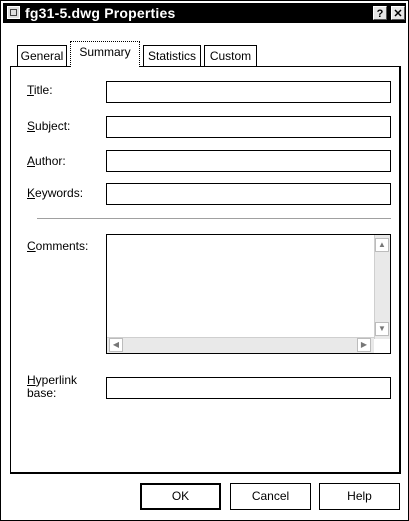 This screenshot has height=521, width=409. Describe the element at coordinates (359, 496) in the screenshot. I see `help-dialog-button: Help` at that location.